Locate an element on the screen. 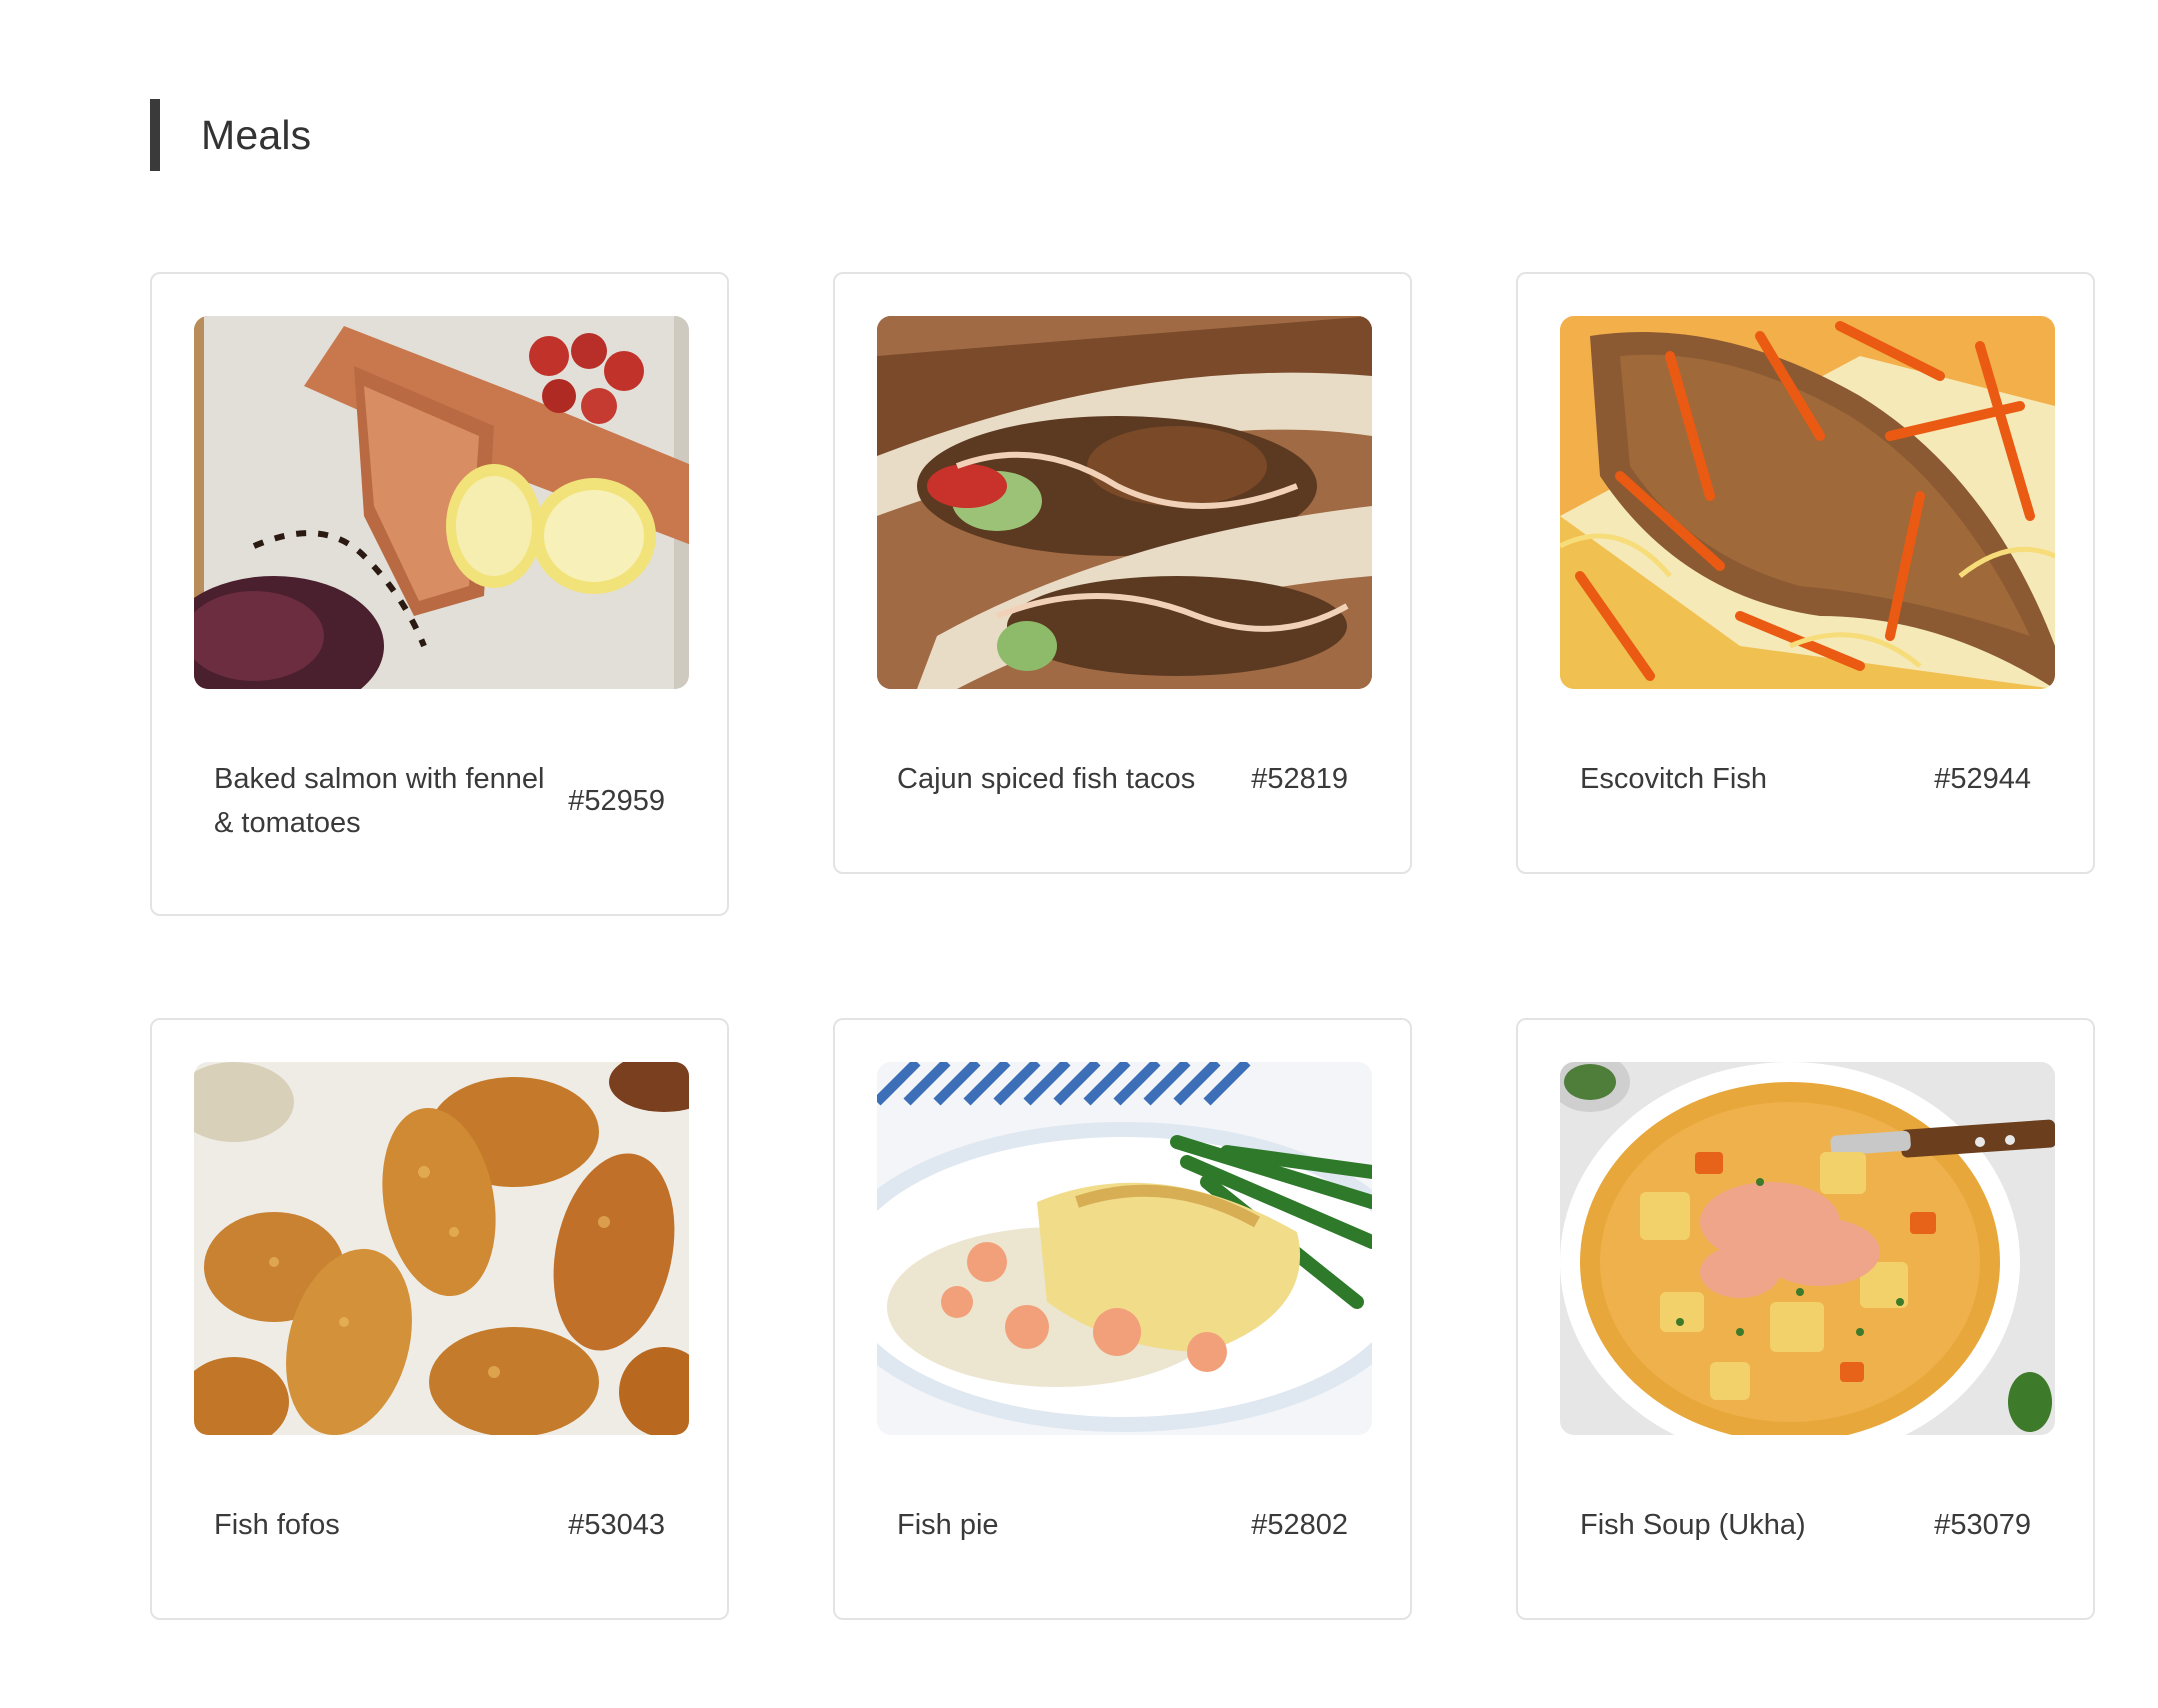  meal-card: Fish Soup (Ukha) #53079 is located at coordinates (1805, 1319).